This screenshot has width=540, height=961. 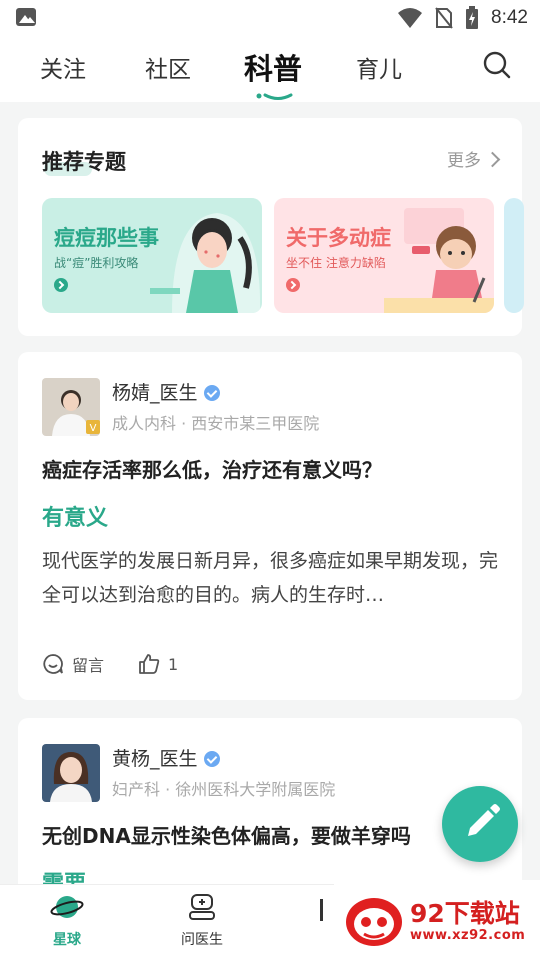 What do you see at coordinates (226, 834) in the screenshot?
I see `article-title: 无创DNA显示性染色体偏高，要做羊穿吗` at bounding box center [226, 834].